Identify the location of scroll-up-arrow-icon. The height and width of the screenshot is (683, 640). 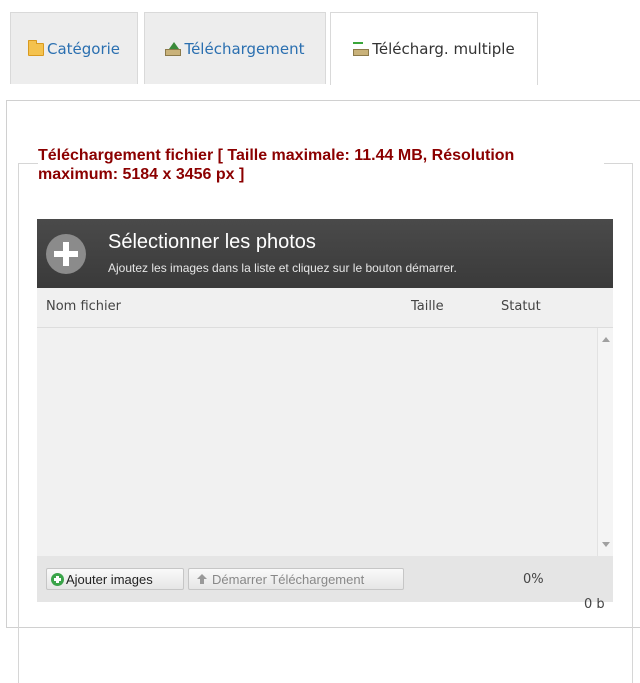
(606, 339).